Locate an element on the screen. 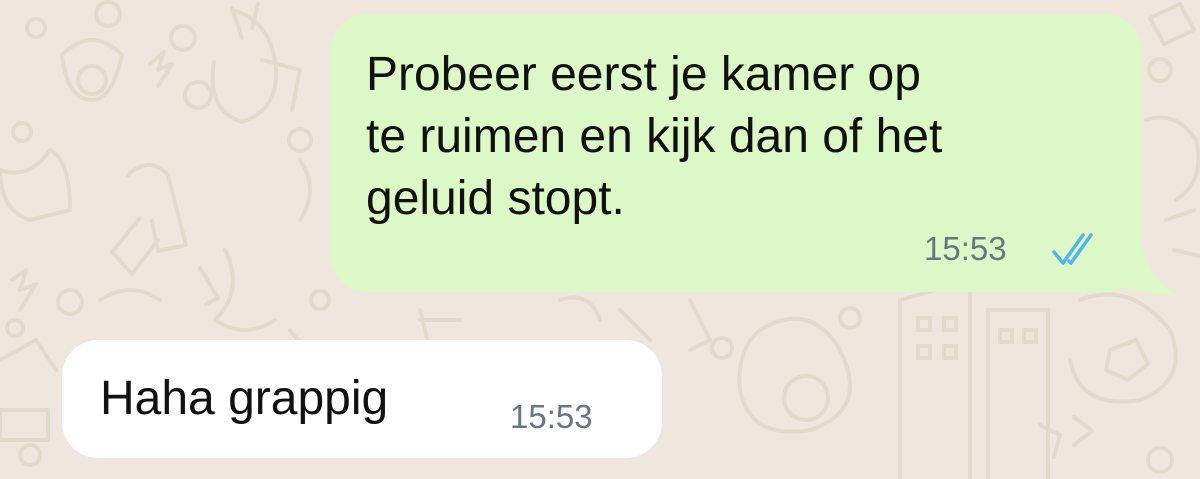 This screenshot has width=1200, height=479. outgoing-bubble-tail is located at coordinates (1149, 271).